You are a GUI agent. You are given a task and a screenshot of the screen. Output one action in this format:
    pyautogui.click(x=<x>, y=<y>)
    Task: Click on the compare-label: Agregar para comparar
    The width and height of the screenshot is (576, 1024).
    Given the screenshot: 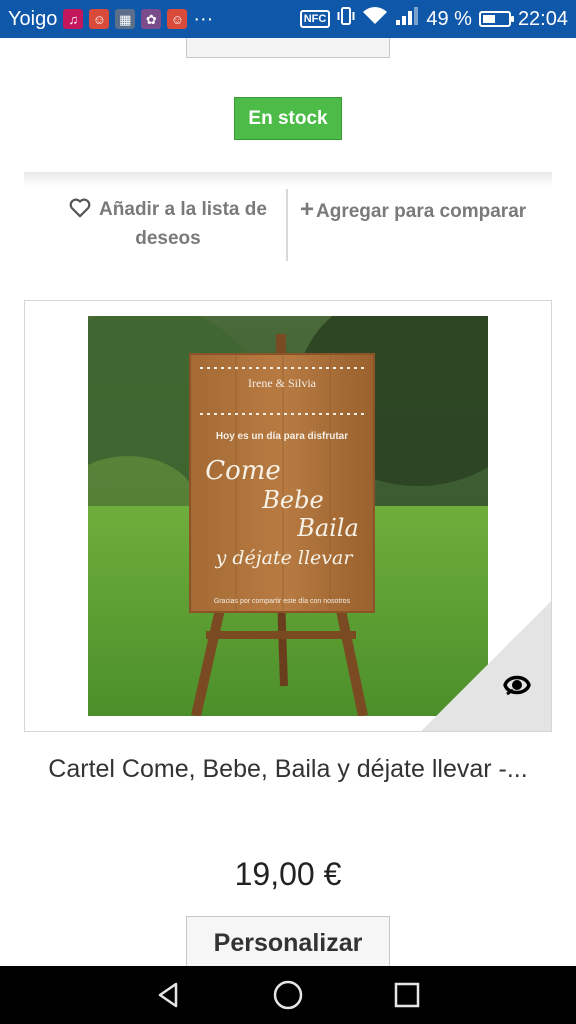 What is the action you would take?
    pyautogui.click(x=421, y=211)
    